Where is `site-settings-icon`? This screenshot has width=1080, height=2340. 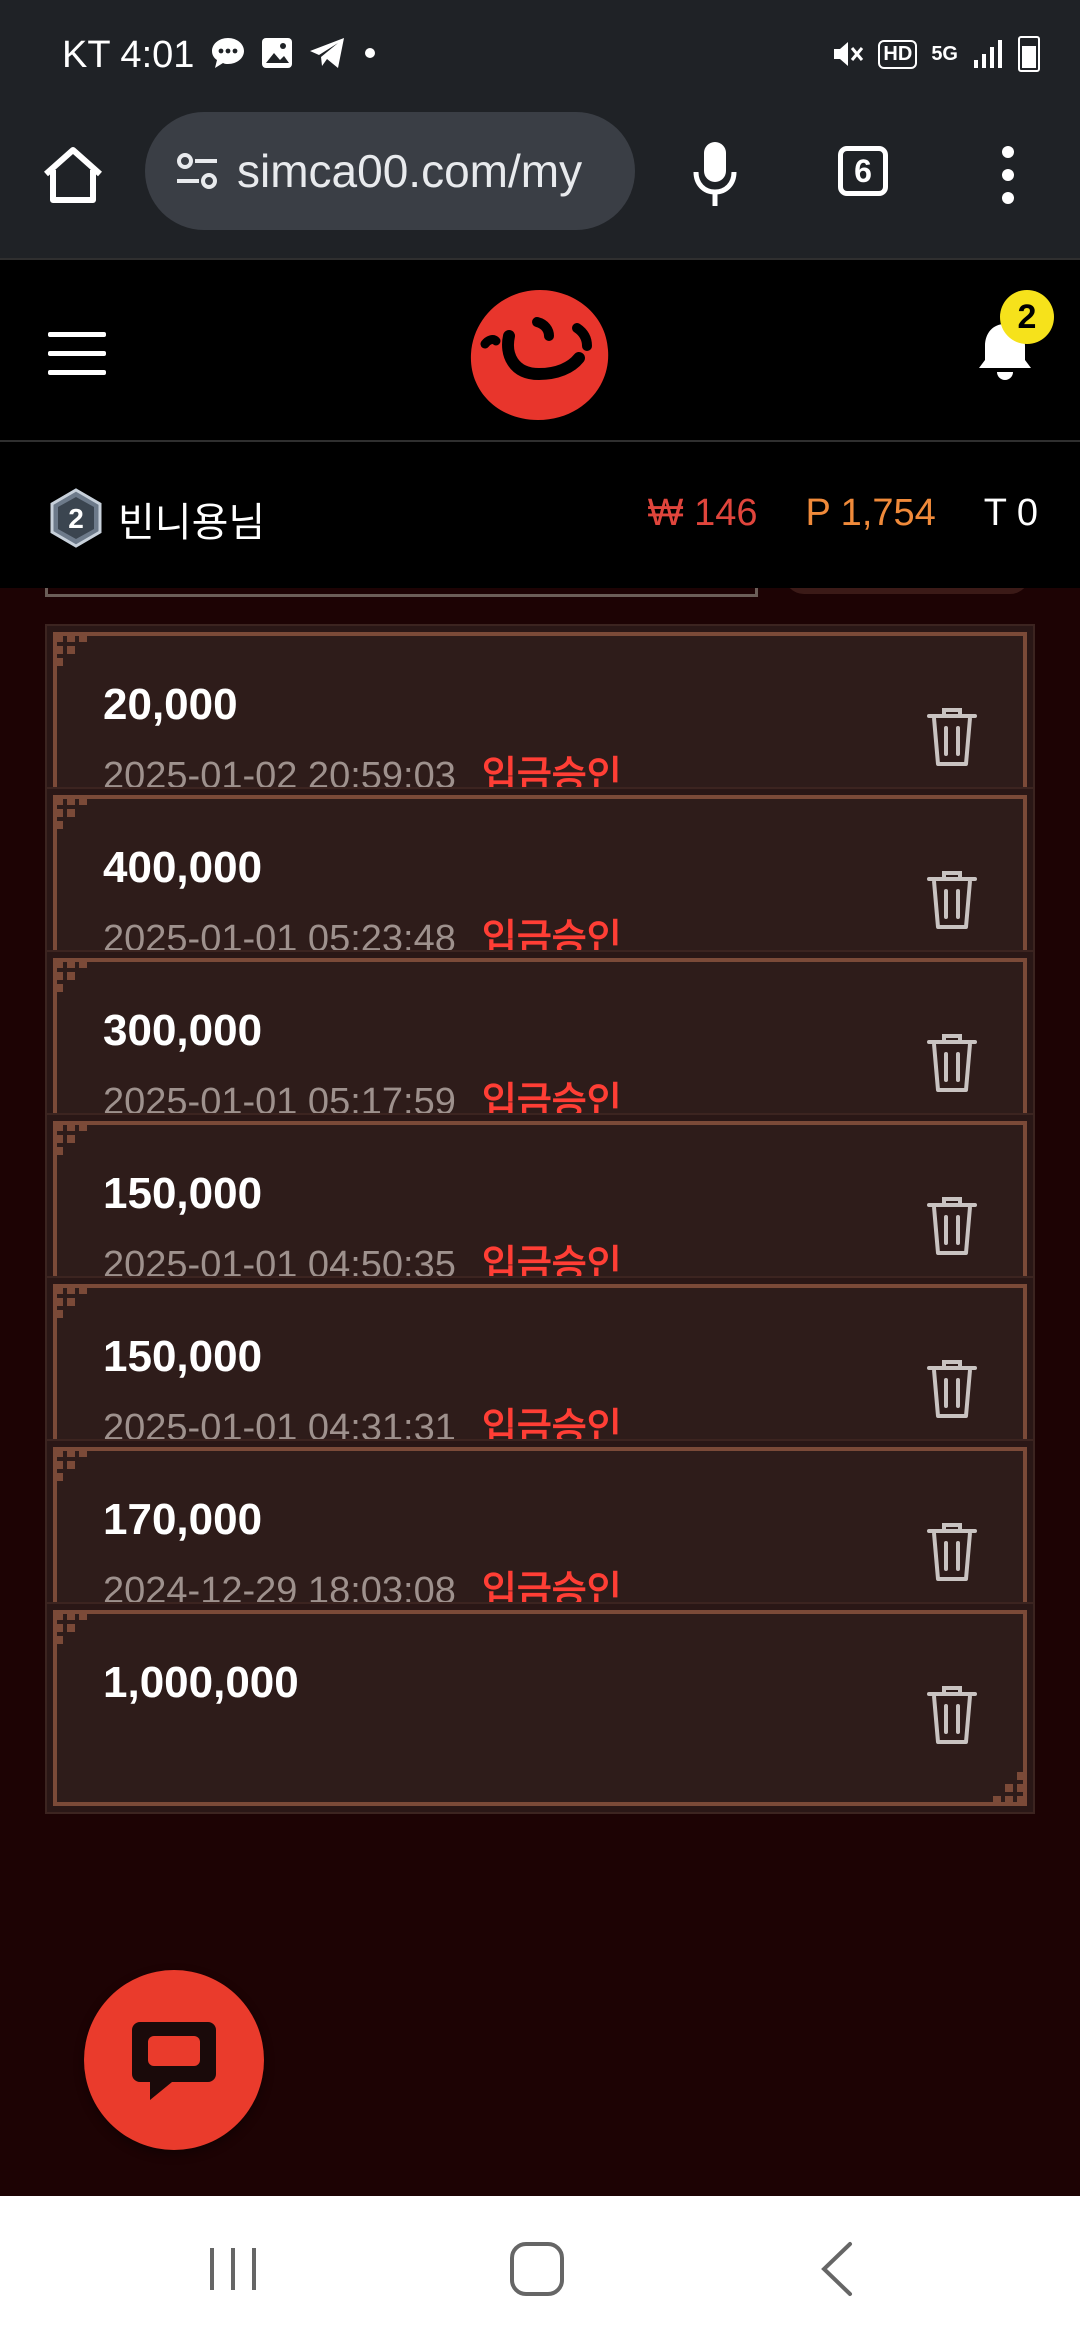 site-settings-icon is located at coordinates (197, 171).